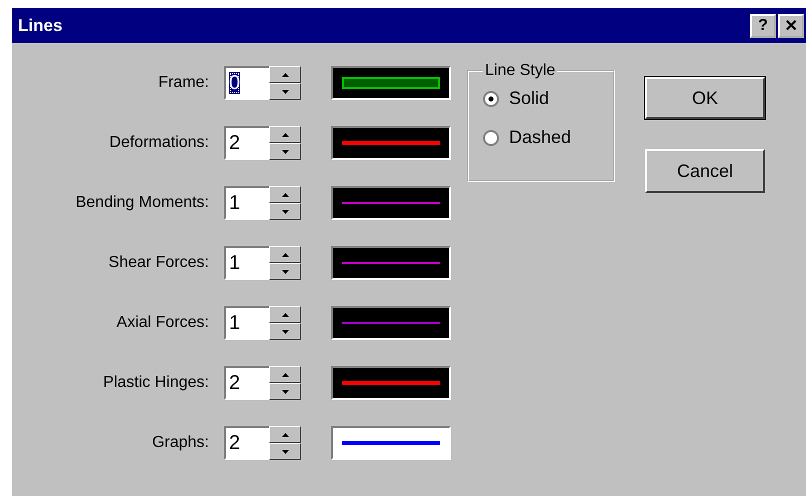 The height and width of the screenshot is (496, 806). I want to click on field-label: Deformations:, so click(158, 143).